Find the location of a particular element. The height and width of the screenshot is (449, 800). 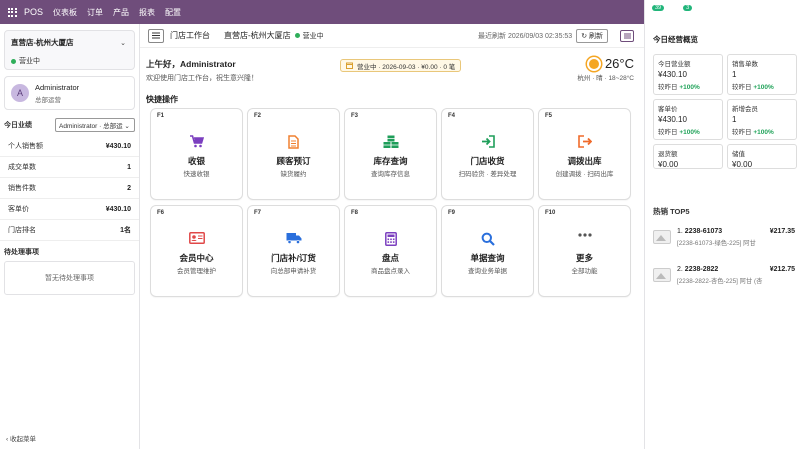

tile-inventory-query: F3 库存查询 查询库存信息 is located at coordinates (390, 154).